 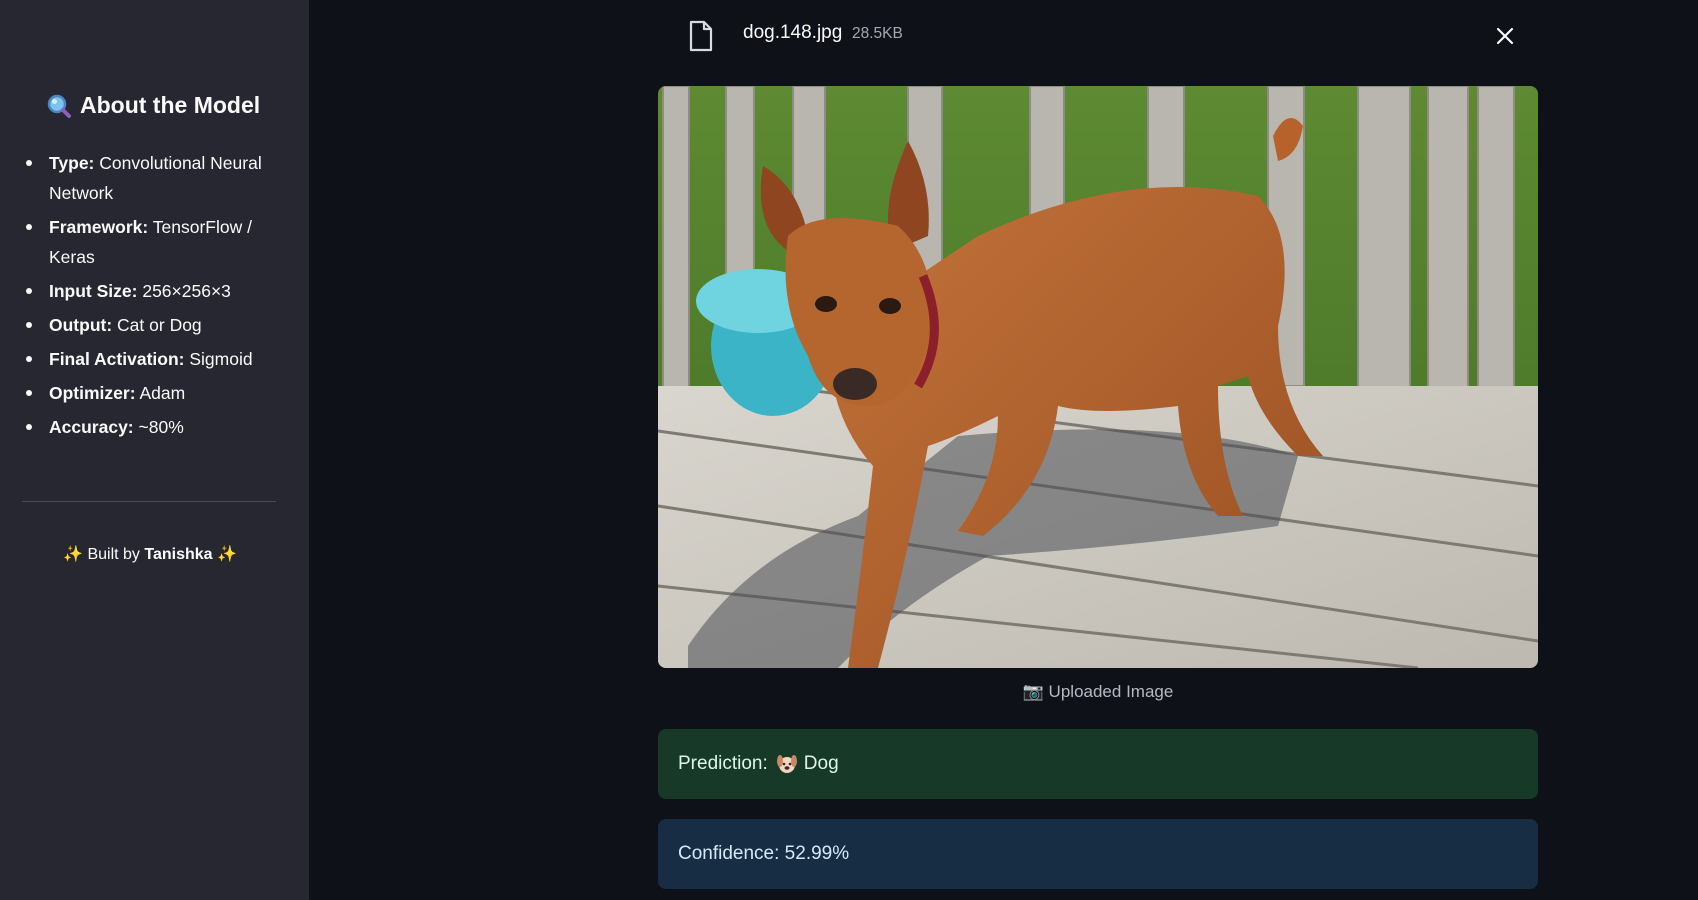 I want to click on item-value: 256×256×3, so click(x=186, y=291).